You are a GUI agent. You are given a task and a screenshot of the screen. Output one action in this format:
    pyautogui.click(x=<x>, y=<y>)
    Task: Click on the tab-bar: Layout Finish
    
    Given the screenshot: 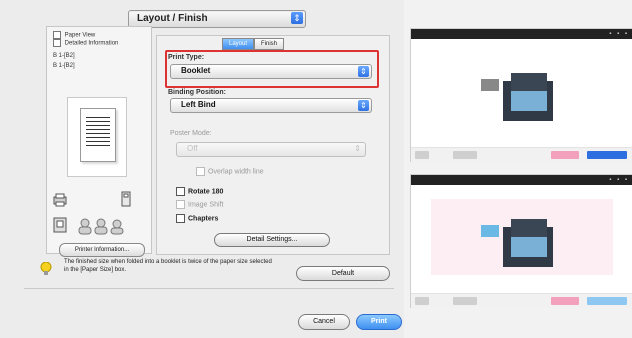 What is the action you would take?
    pyautogui.click(x=253, y=41)
    